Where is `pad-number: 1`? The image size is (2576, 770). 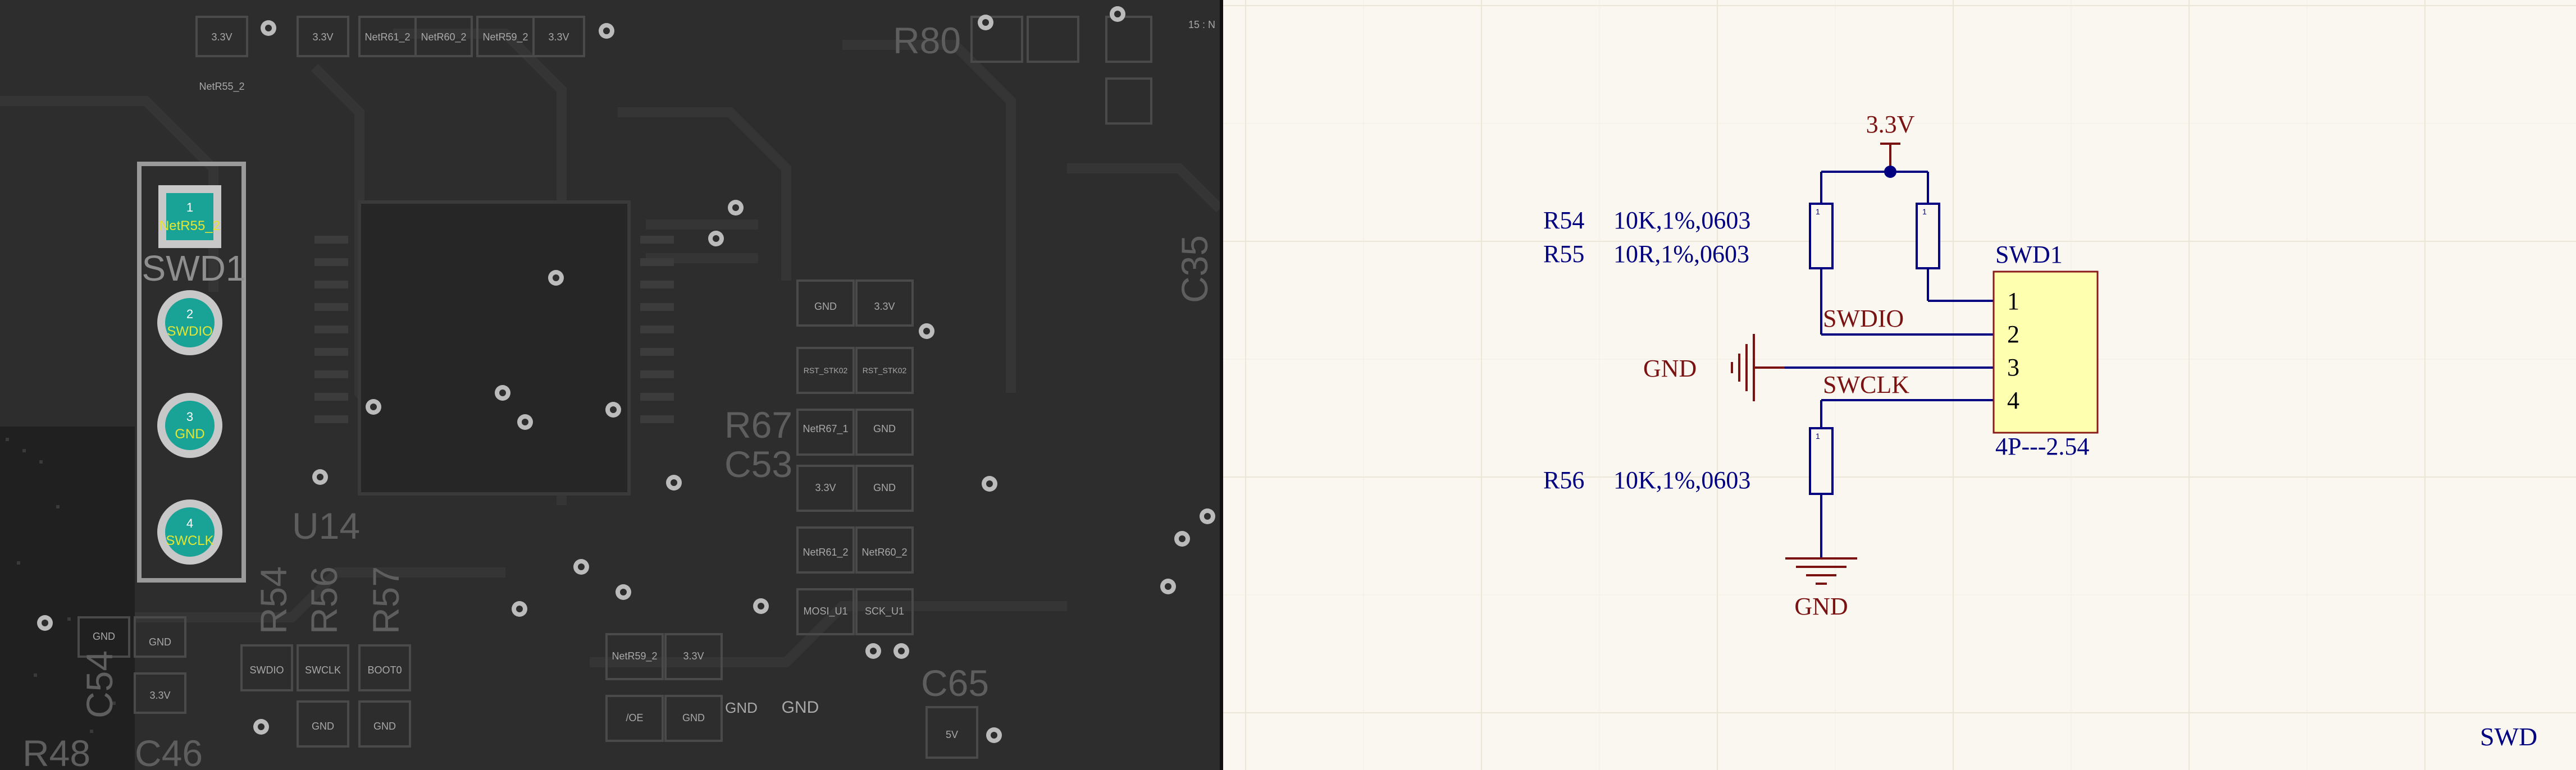 pad-number: 1 is located at coordinates (189, 207).